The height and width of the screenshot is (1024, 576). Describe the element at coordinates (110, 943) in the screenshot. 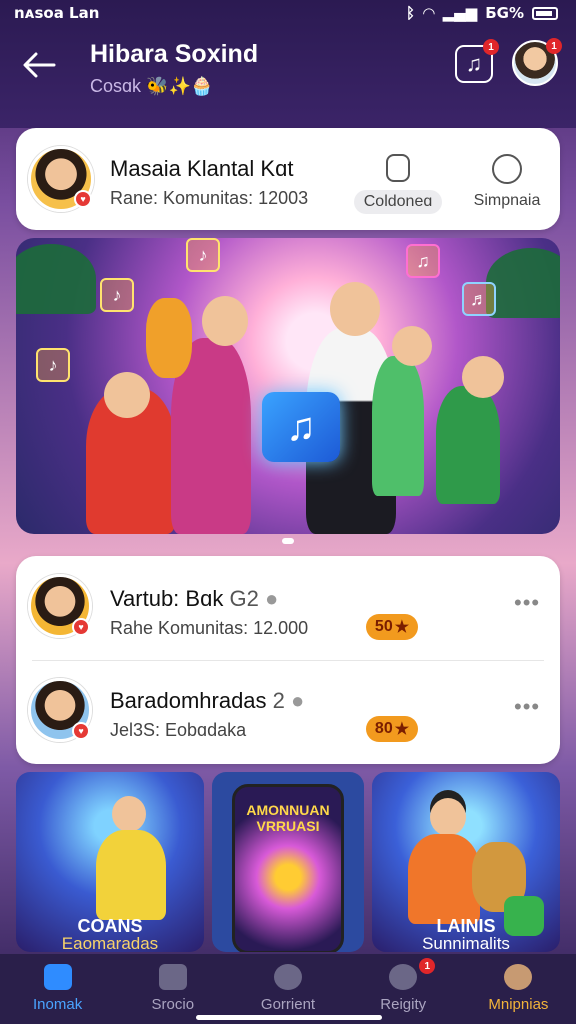

I see `tile-subtitle: Eaomaradas` at that location.